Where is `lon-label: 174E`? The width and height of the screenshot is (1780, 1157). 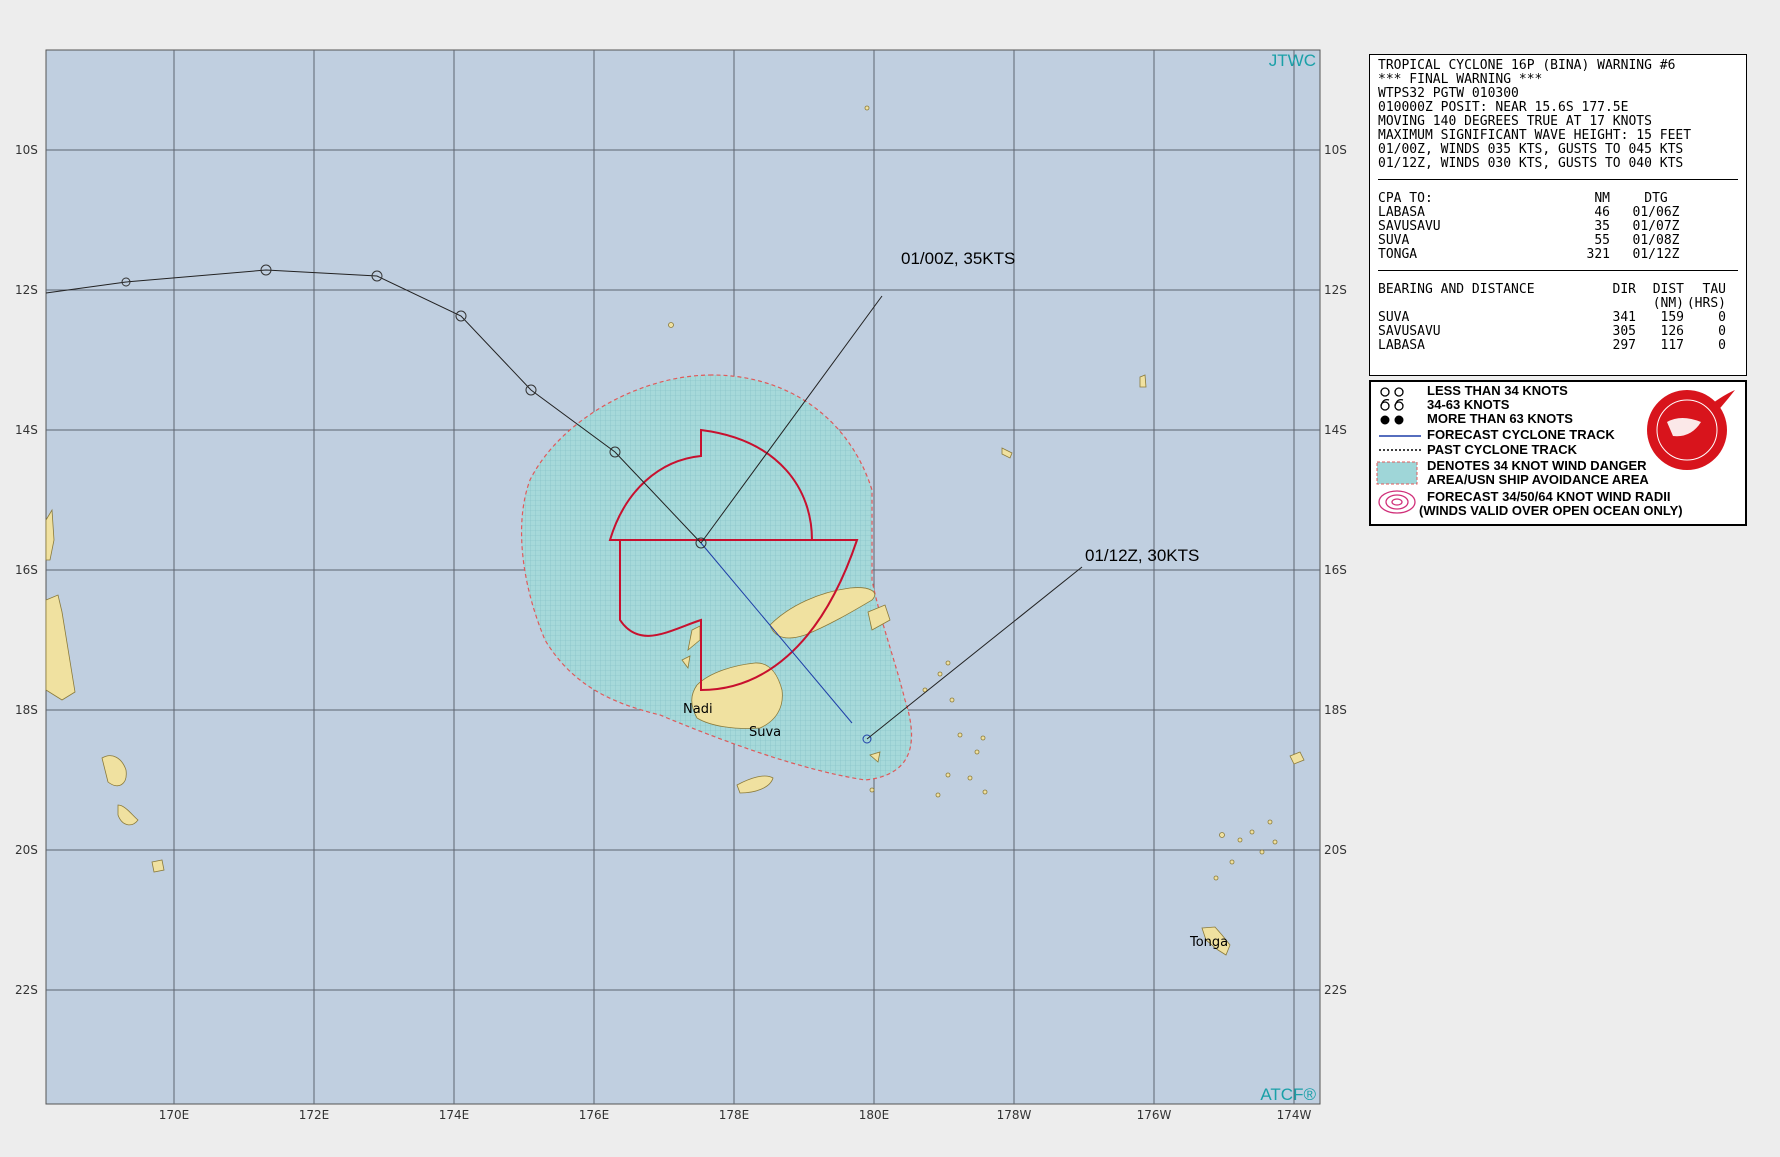 lon-label: 174E is located at coordinates (454, 1115).